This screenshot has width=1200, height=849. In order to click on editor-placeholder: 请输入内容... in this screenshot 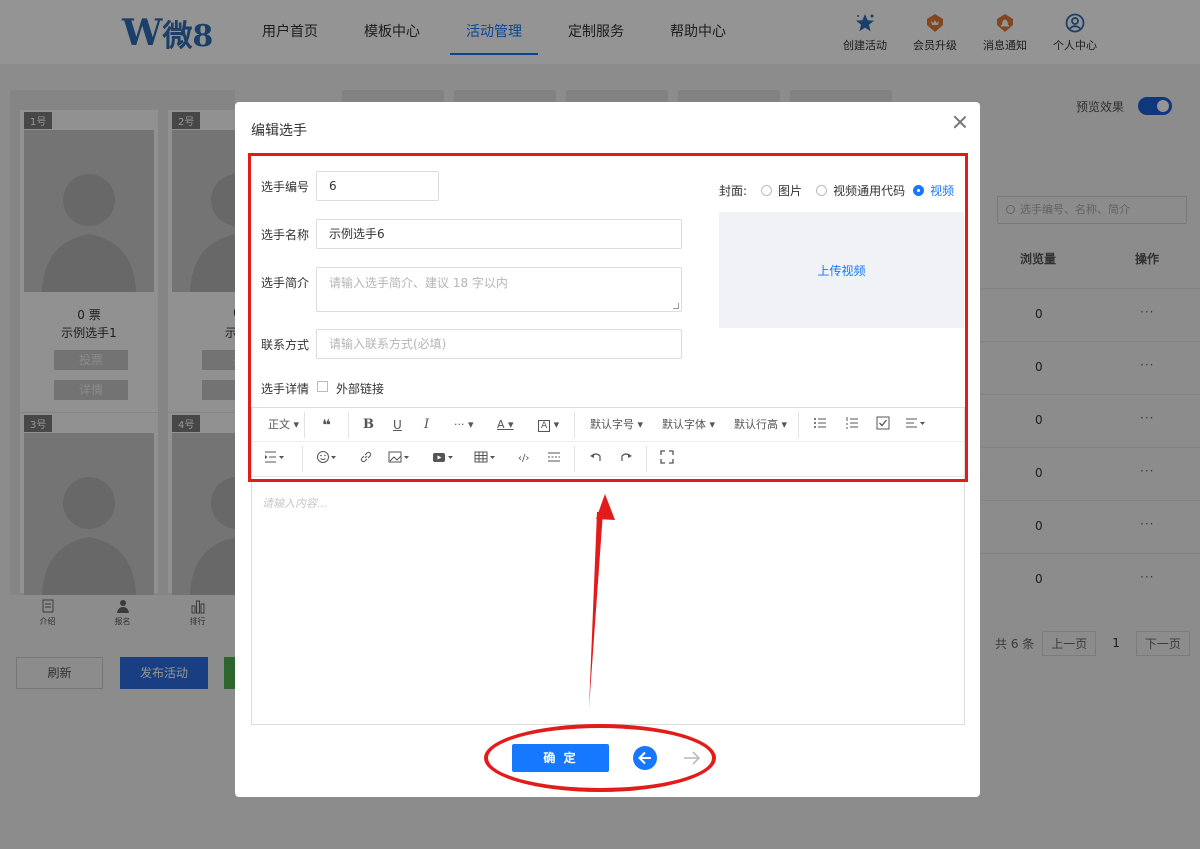, I will do `click(295, 503)`.